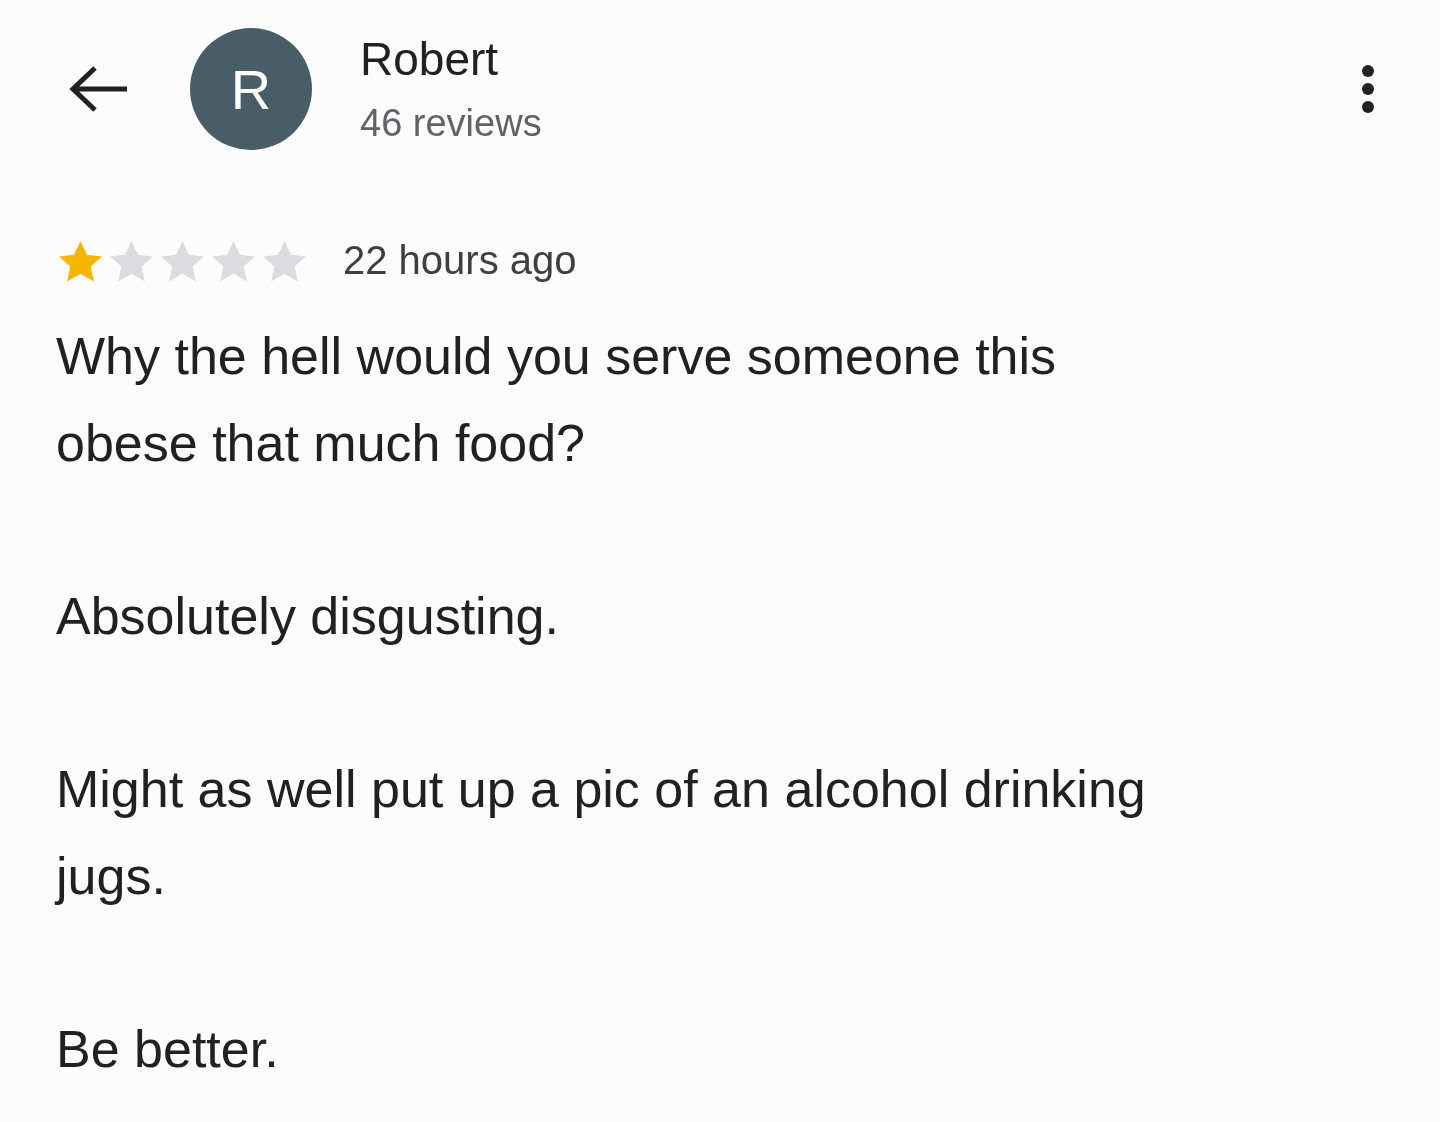 The width and height of the screenshot is (1440, 1122). I want to click on review-paragraph: Might as well put up a pic of an alcohol drinking jugs., so click(601, 833).